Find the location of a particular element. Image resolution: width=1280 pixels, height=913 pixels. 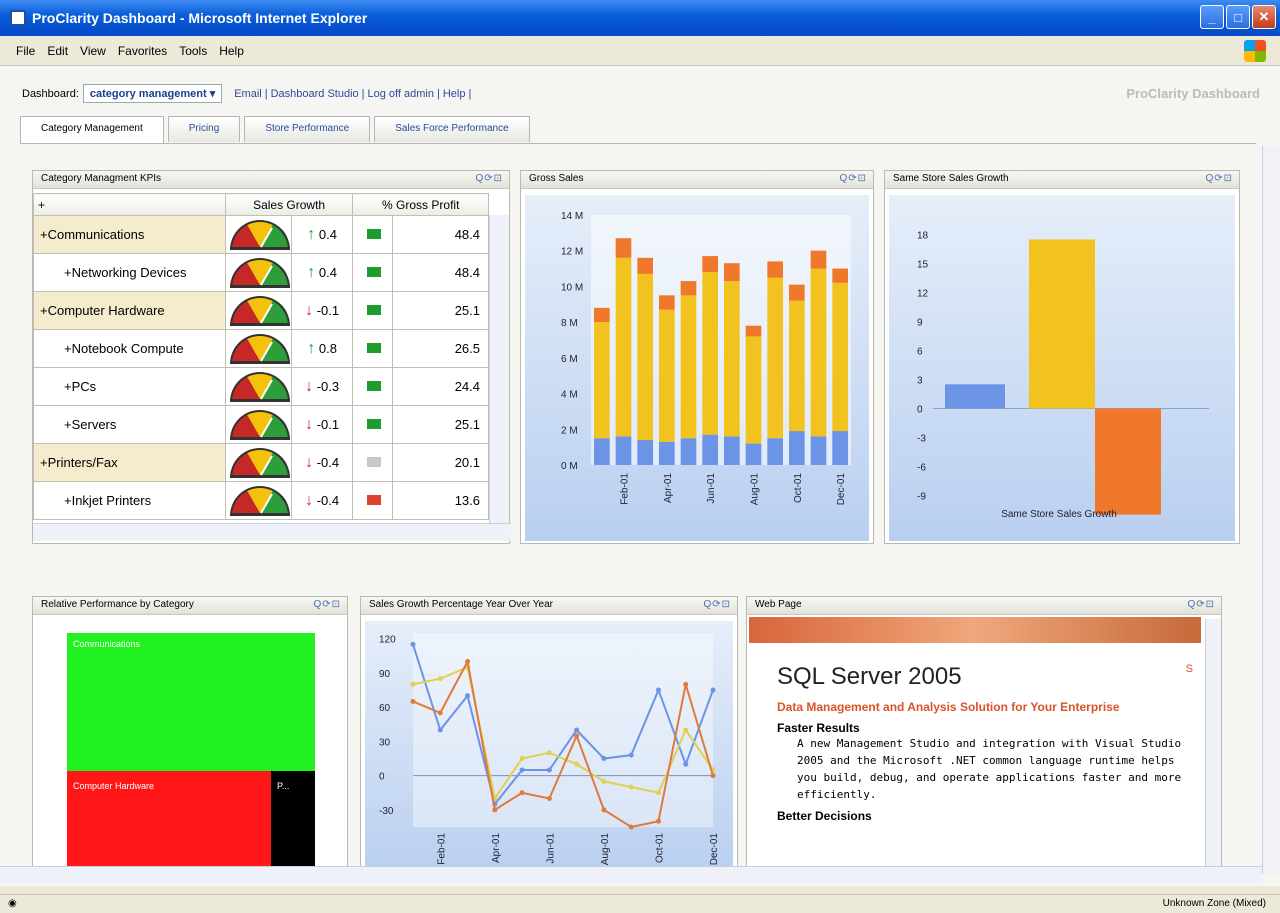

minimize-button: _ is located at coordinates (1212, 17).